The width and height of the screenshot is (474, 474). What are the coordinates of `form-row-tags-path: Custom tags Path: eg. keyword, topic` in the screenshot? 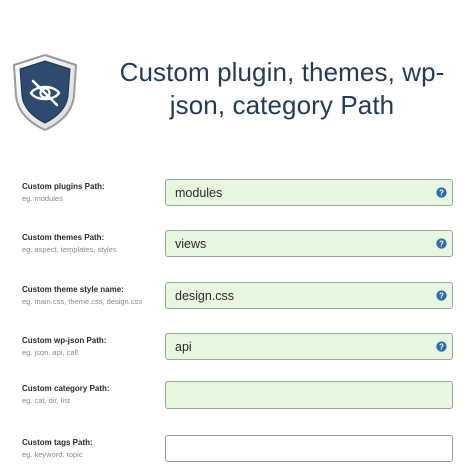 It's located at (237, 454).